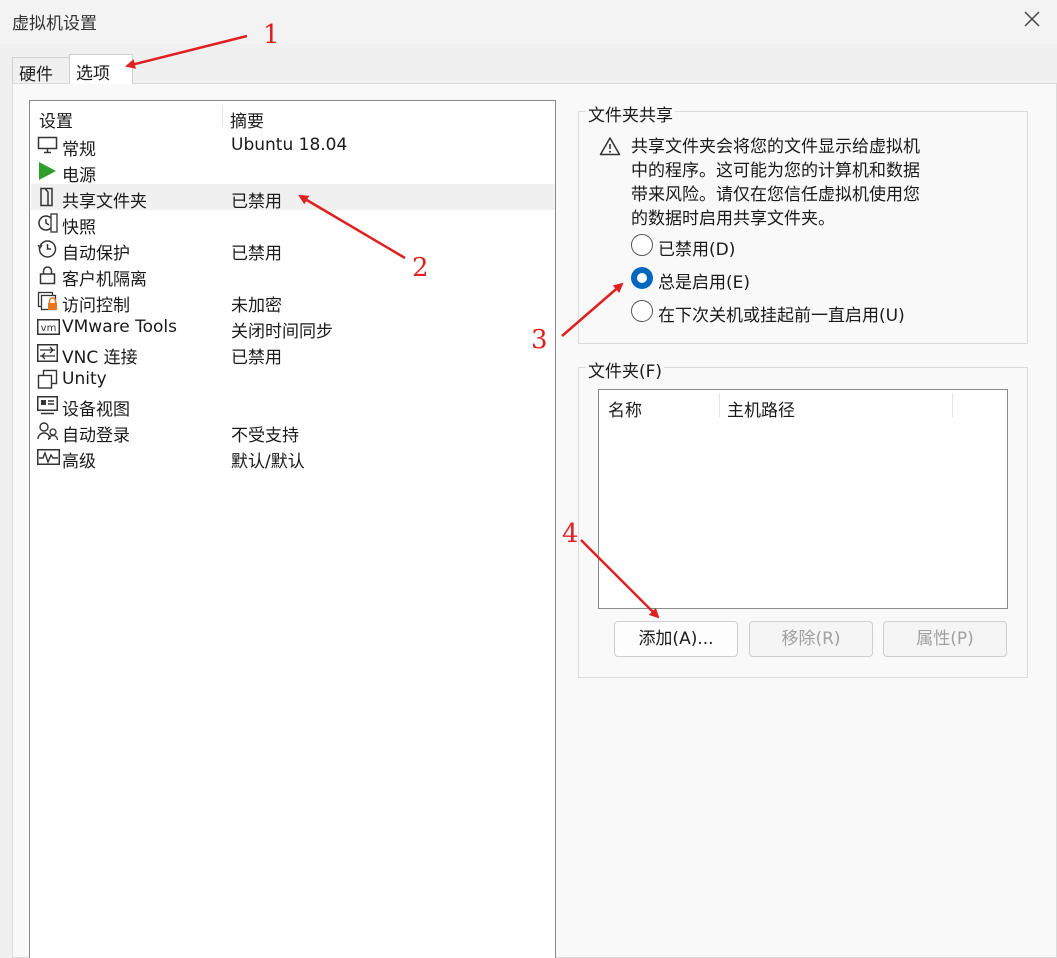 This screenshot has width=1057, height=958. I want to click on setting-summary: Ubuntu 18.04, so click(289, 145).